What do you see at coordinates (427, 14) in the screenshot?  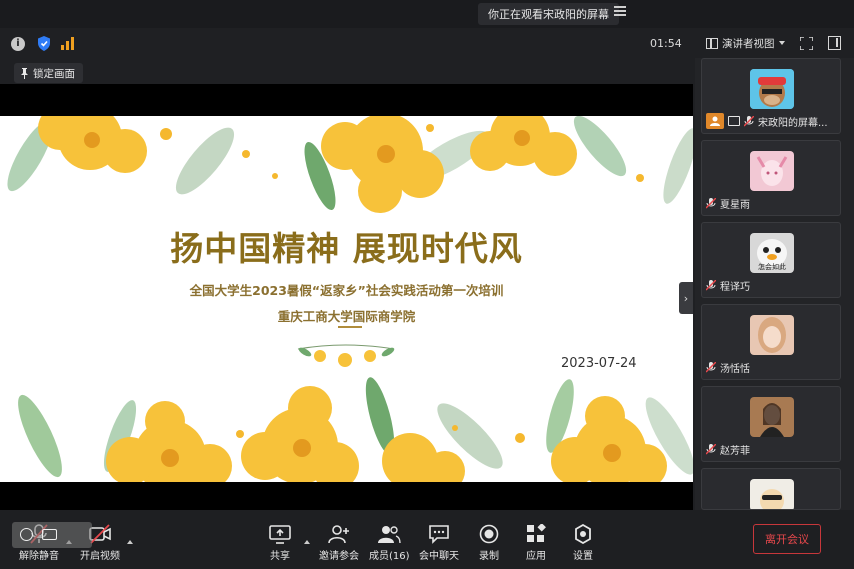 I see `title-bar: 你正在观看宋政阳的屏幕` at bounding box center [427, 14].